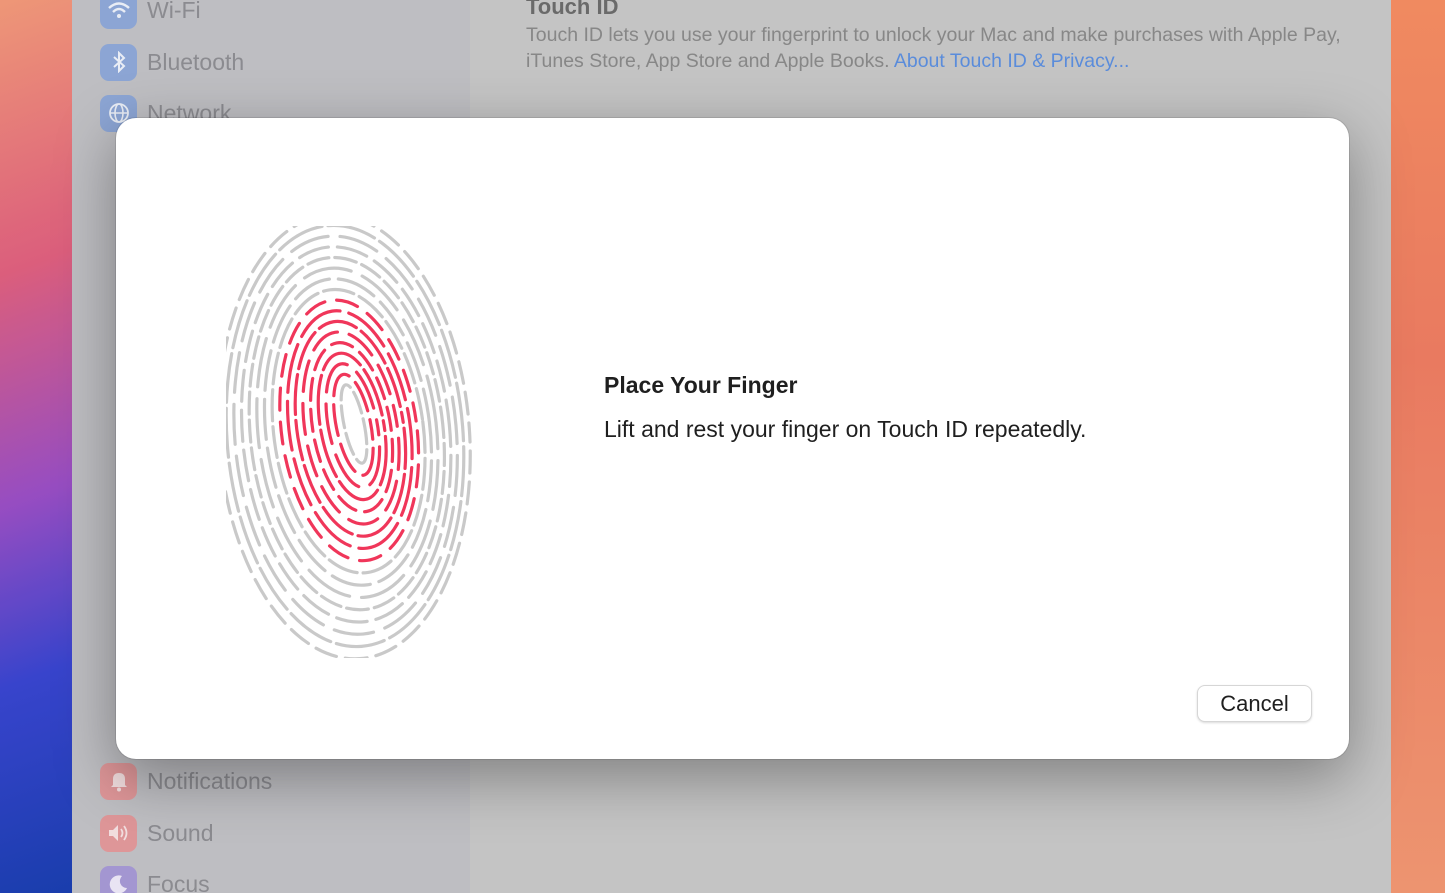 Image resolution: width=1445 pixels, height=893 pixels. Describe the element at coordinates (1254, 703) in the screenshot. I see `cancel-button: Cancel` at that location.